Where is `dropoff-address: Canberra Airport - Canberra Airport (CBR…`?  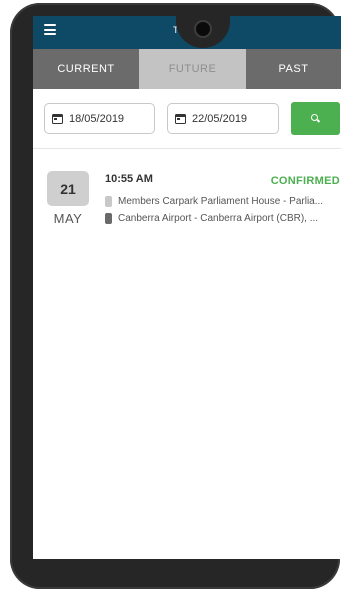
dropoff-address: Canberra Airport - Canberra Airport (CBR… is located at coordinates (218, 218).